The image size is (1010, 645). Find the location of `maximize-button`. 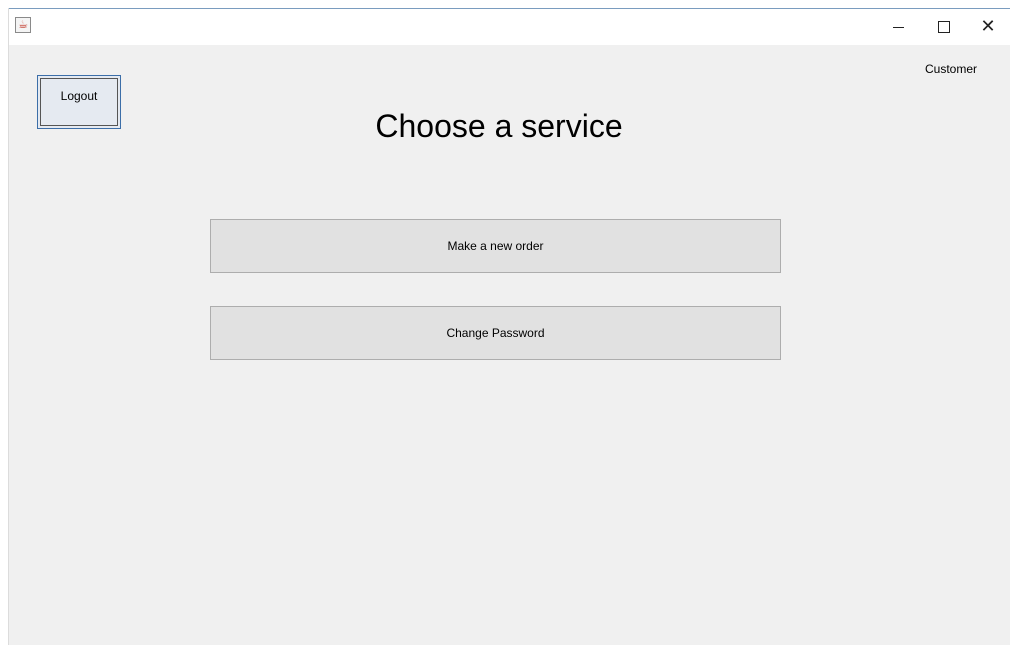

maximize-button is located at coordinates (944, 27).